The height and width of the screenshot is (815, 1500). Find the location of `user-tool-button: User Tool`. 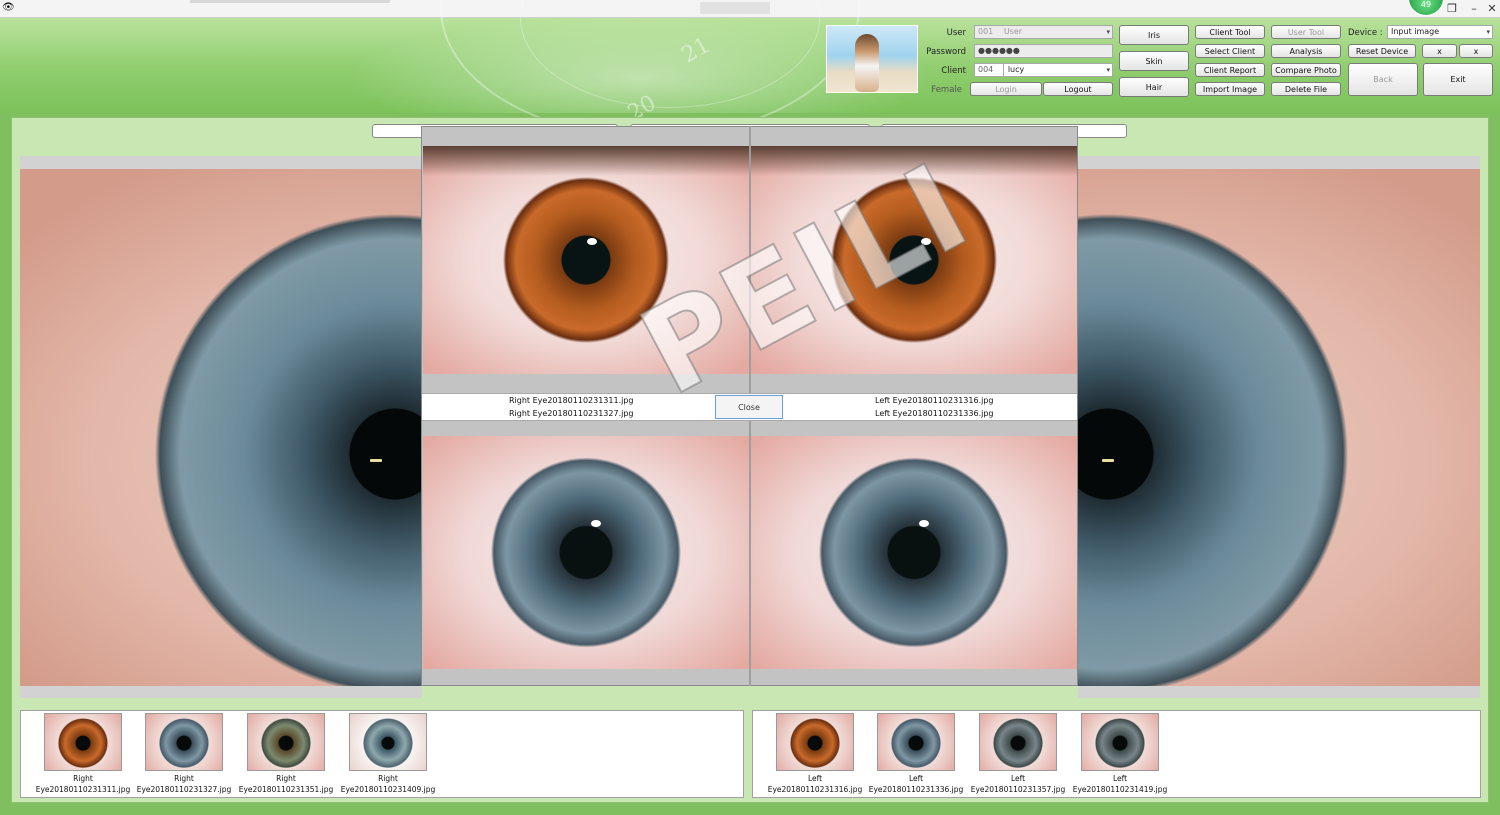

user-tool-button: User Tool is located at coordinates (1306, 32).